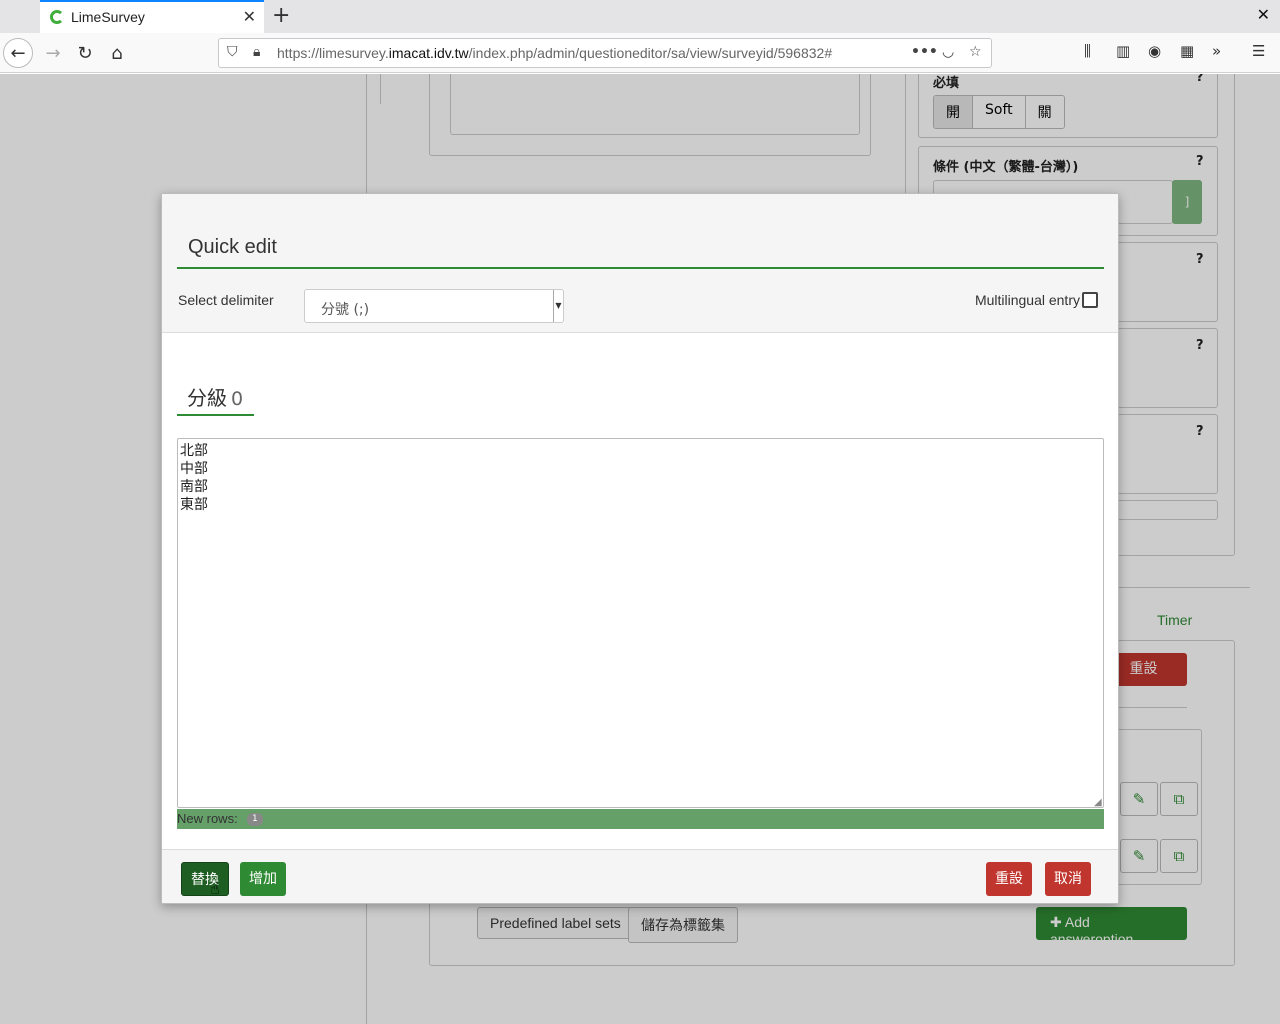  Describe the element at coordinates (1087, 51) in the screenshot. I see `library-icon: ⫼` at that location.